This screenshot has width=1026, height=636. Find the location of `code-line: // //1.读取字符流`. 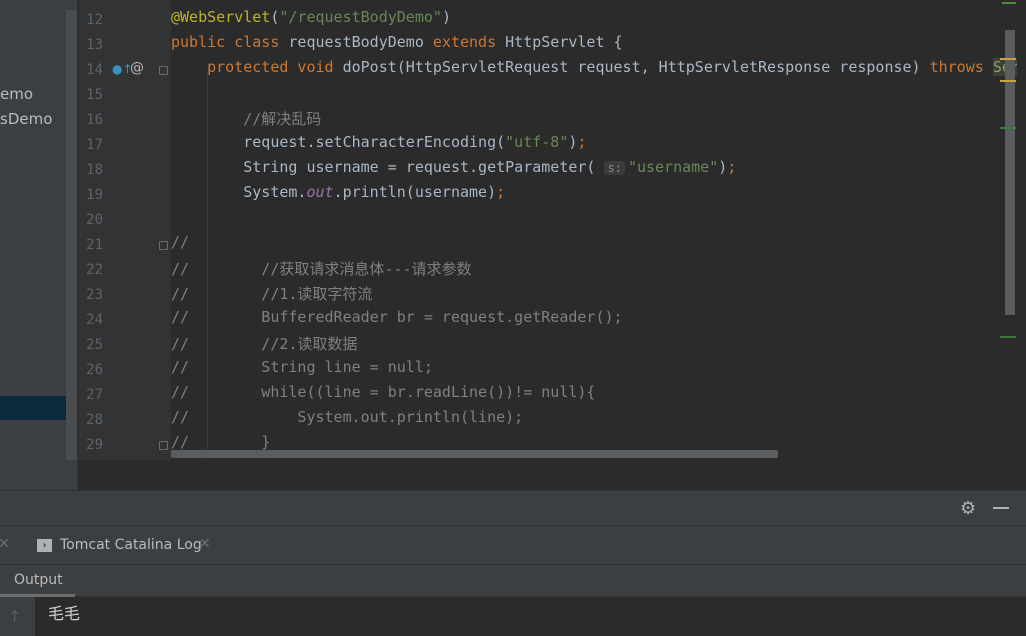

code-line: // //1.读取字符流 is located at coordinates (271, 295).